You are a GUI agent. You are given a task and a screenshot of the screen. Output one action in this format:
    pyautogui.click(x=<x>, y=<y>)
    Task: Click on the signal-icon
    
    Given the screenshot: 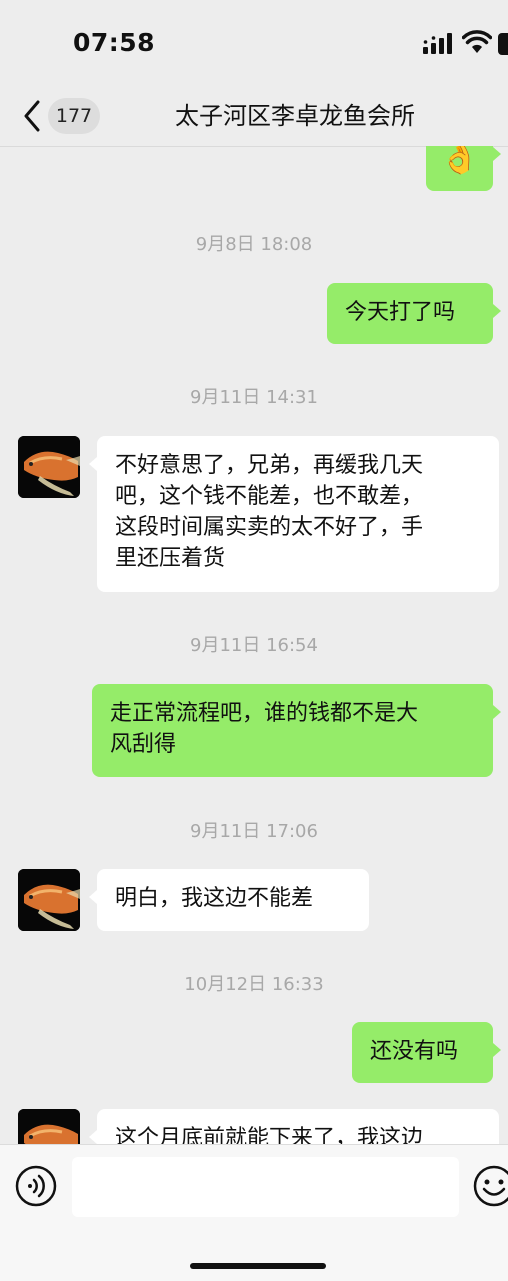 What is the action you would take?
    pyautogui.click(x=437, y=43)
    